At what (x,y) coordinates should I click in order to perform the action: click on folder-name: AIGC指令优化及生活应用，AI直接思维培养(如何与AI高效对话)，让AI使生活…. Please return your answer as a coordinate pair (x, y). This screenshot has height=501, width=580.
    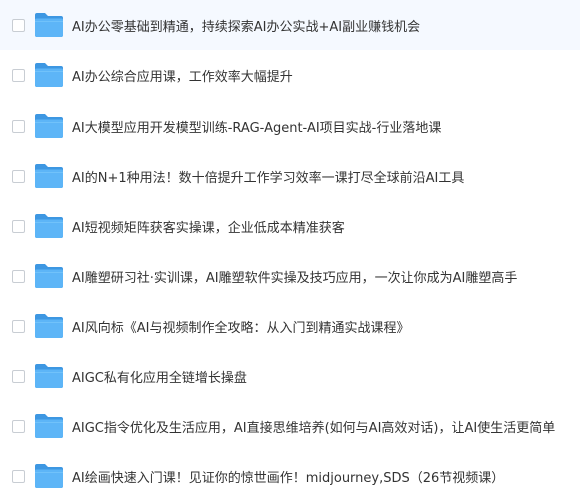
    Looking at the image, I should click on (313, 426).